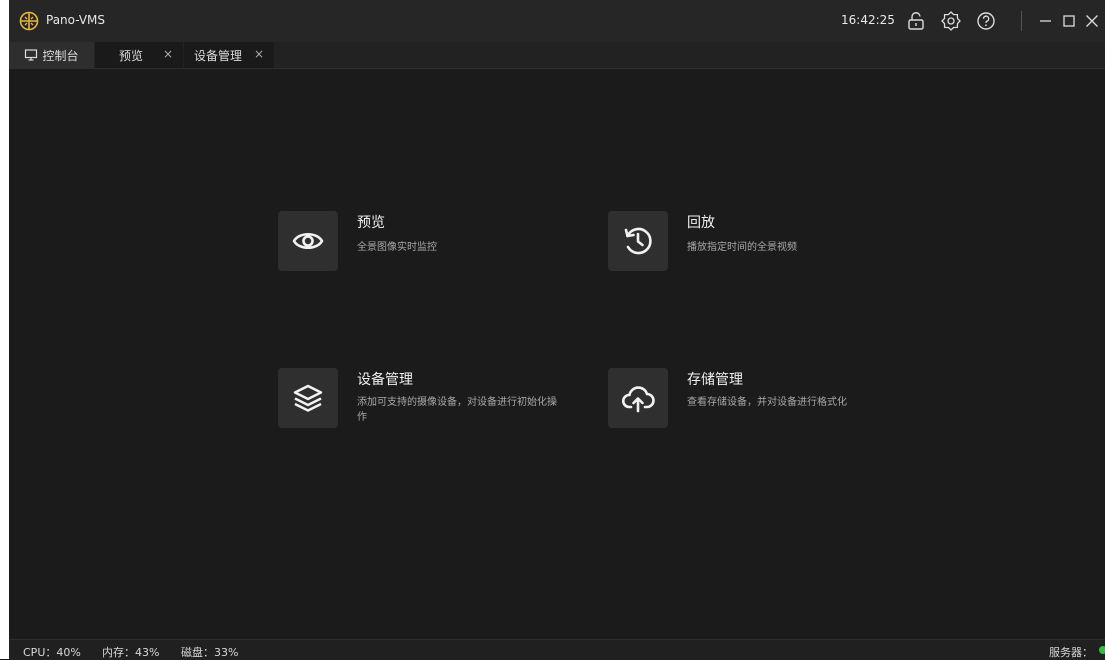  I want to click on card-title: 回放, so click(701, 223).